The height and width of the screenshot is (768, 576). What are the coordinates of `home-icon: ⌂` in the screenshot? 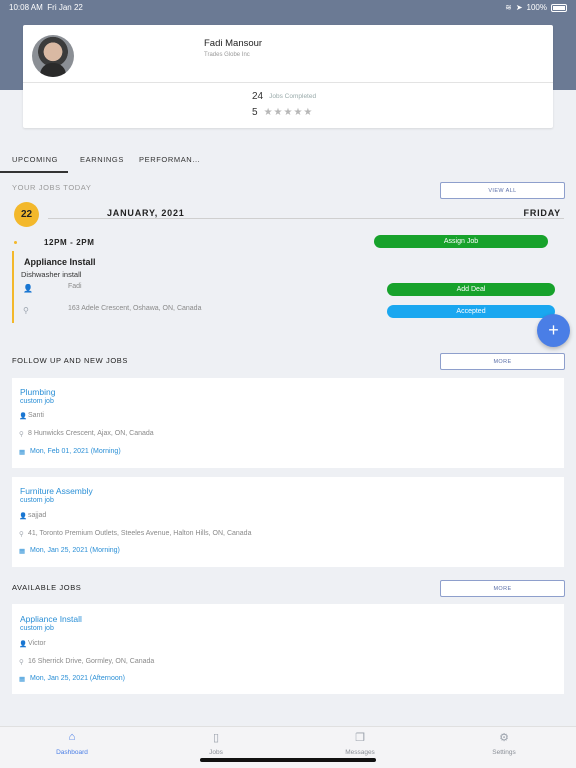 It's located at (72, 737).